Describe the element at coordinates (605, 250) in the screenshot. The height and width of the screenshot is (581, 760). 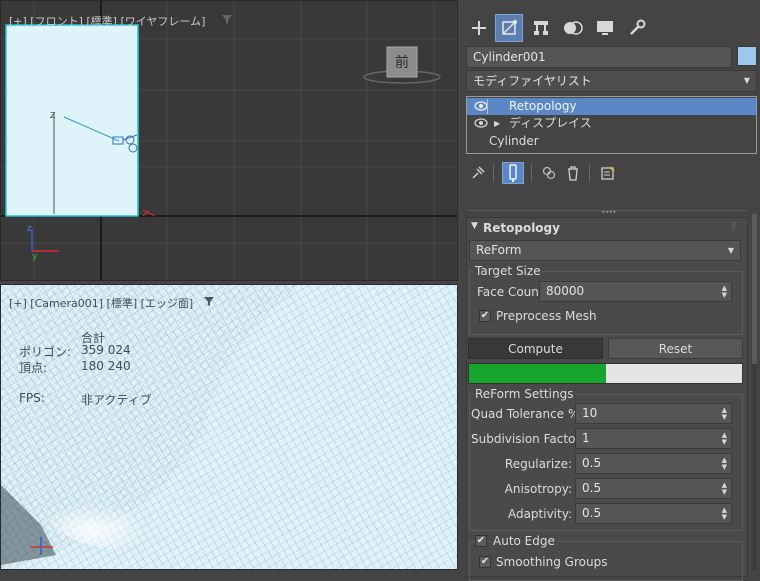
I see `method-dropdown: ReForm ▼` at that location.